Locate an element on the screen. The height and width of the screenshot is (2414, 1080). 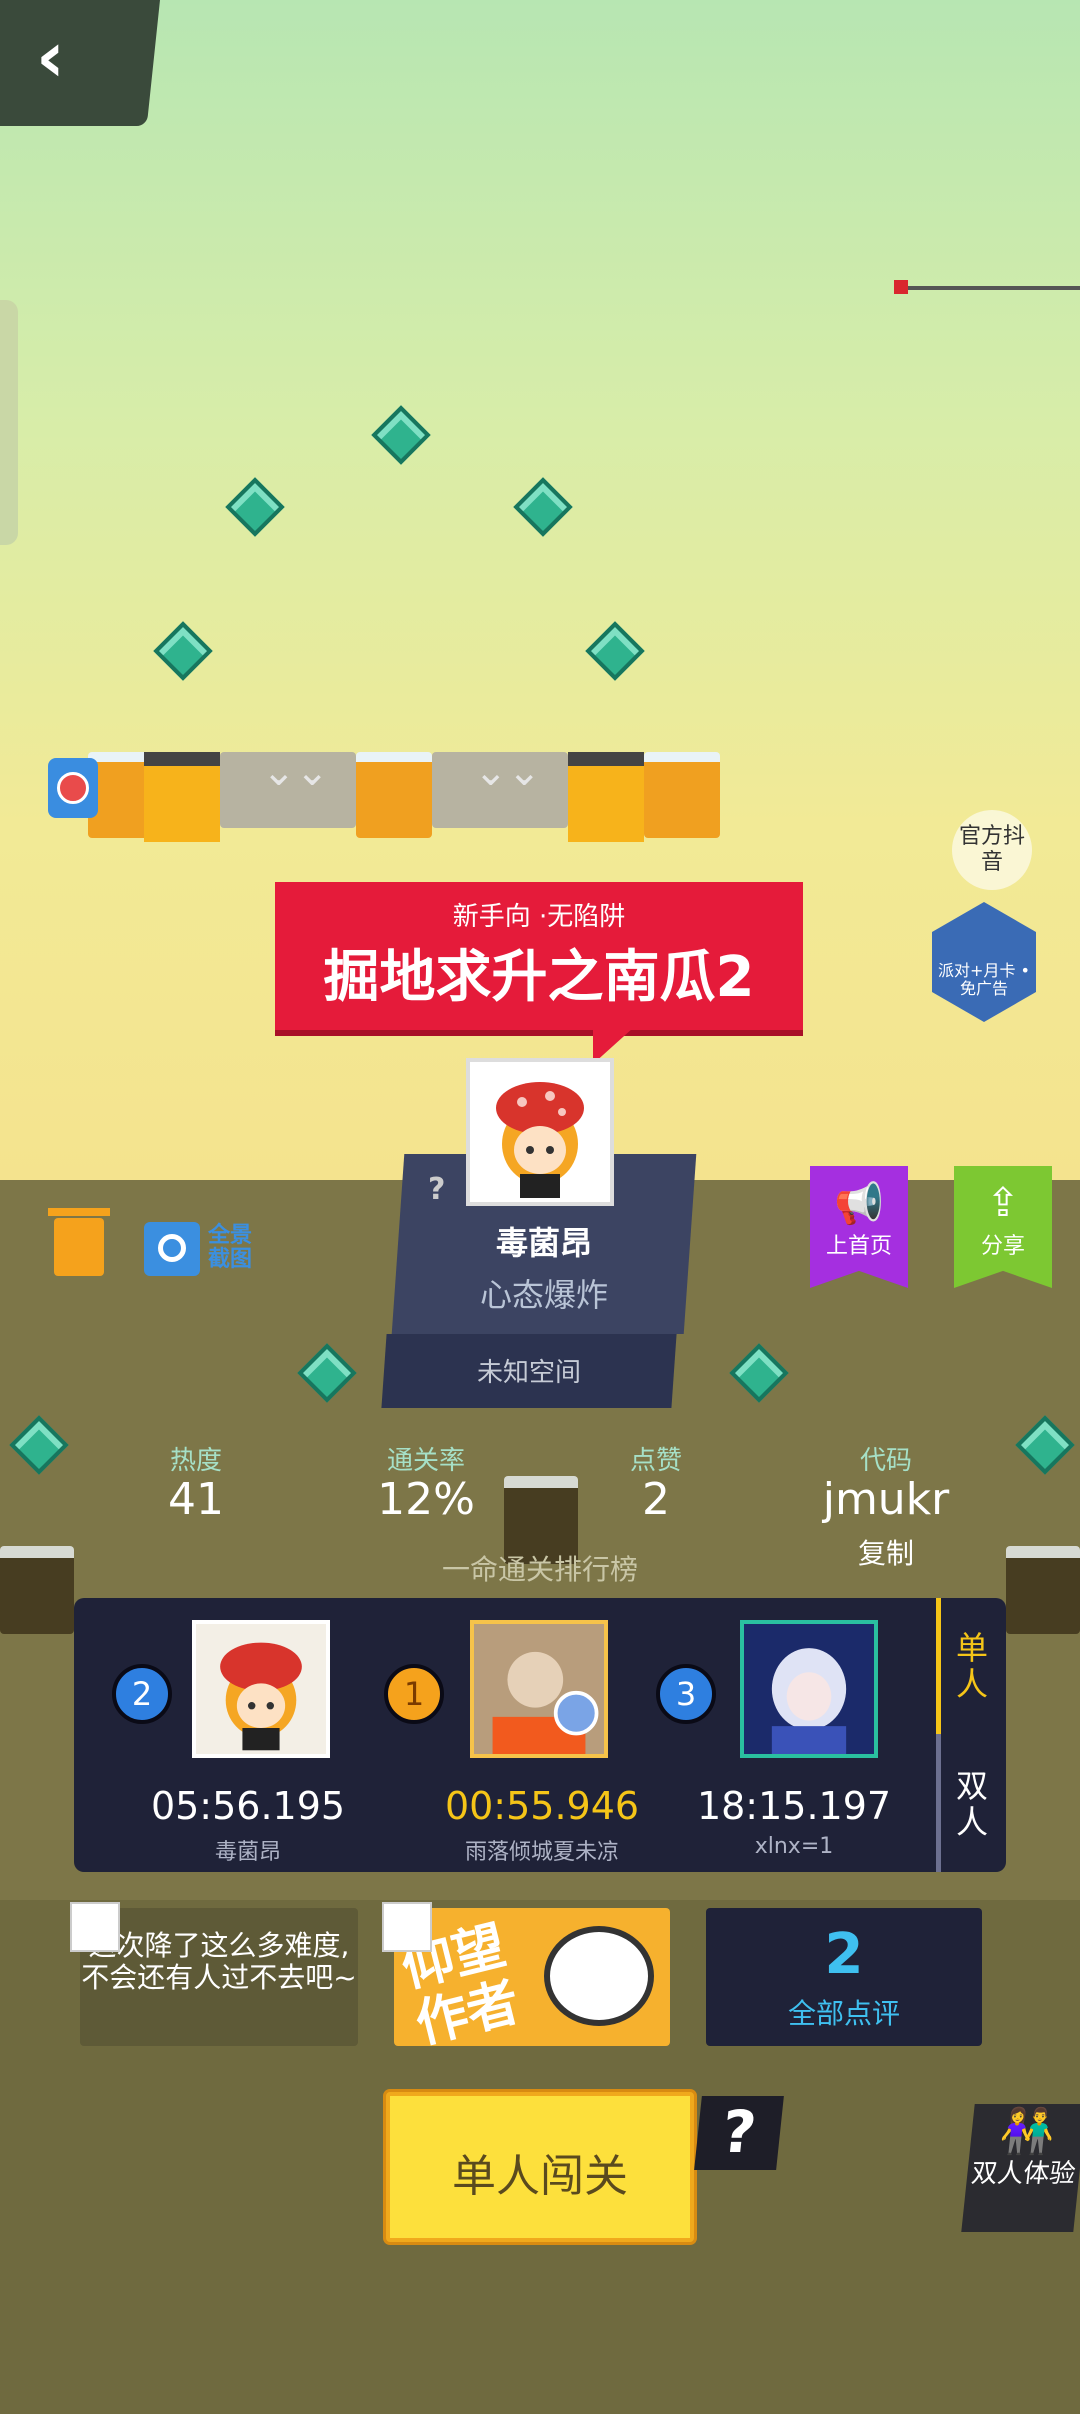
stat-clear-rate-value: 12% is located at coordinates (426, 1499).